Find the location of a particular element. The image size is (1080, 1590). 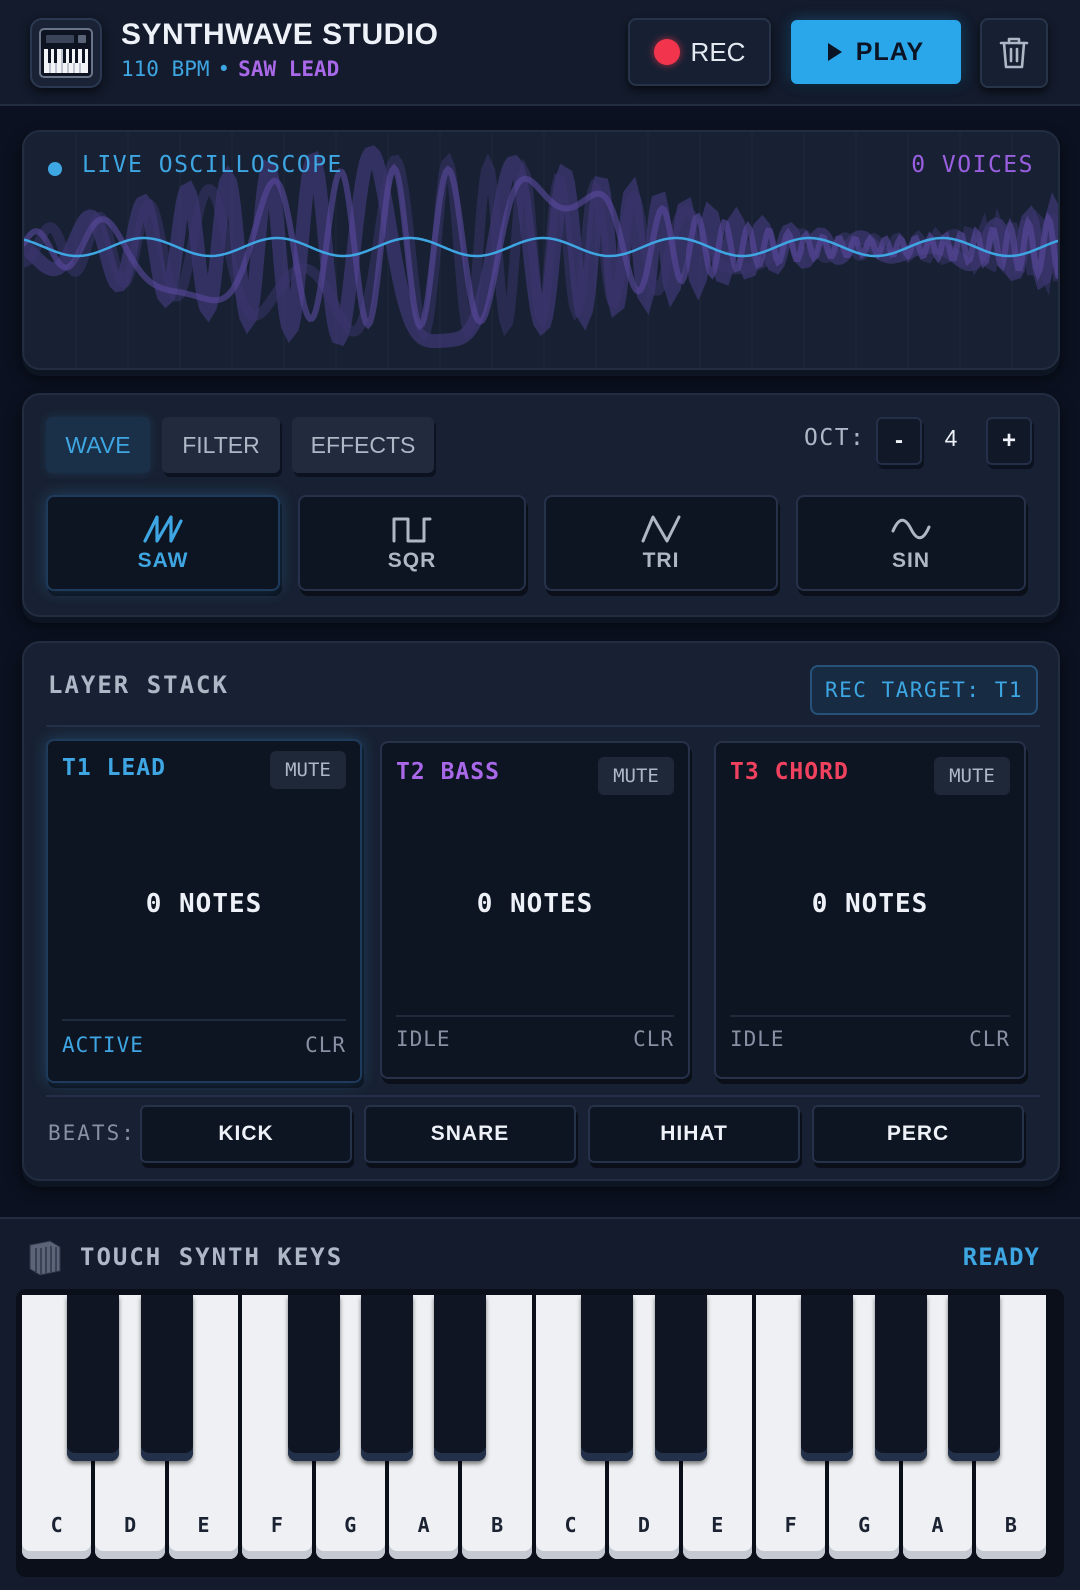

beat-snare-button: SNARE is located at coordinates (470, 1134).